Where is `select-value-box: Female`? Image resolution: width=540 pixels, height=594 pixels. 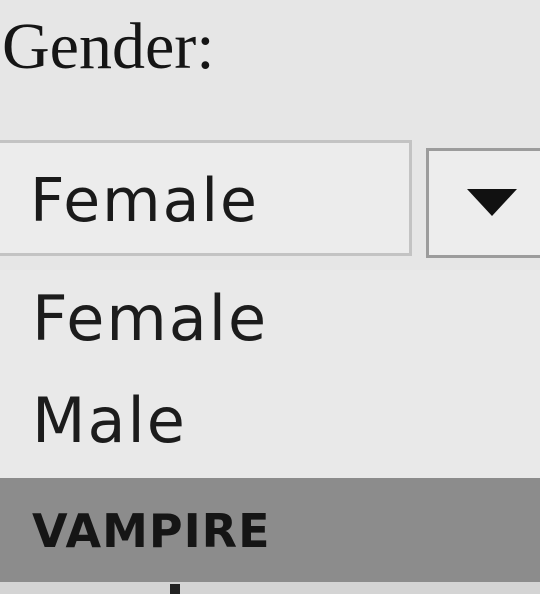
select-value-box: Female is located at coordinates (206, 198).